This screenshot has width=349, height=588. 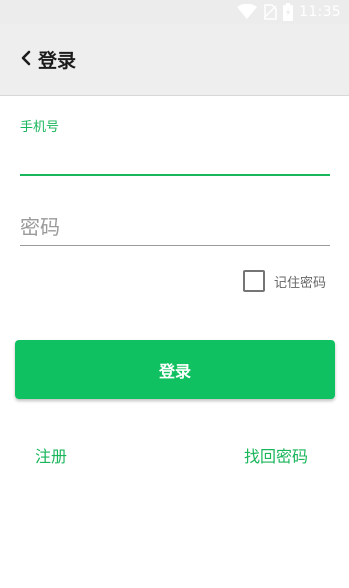 What do you see at coordinates (175, 158) in the screenshot?
I see `phone-input` at bounding box center [175, 158].